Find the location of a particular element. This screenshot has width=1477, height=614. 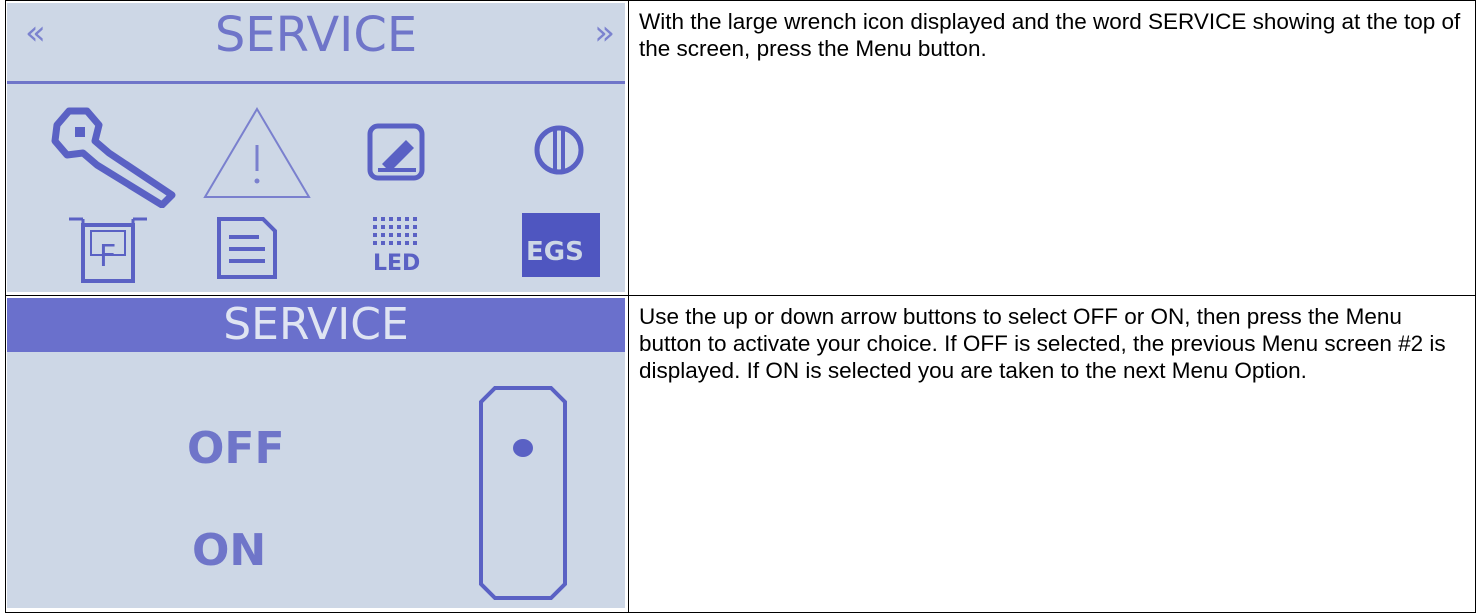

egs-label: EGS is located at coordinates (555, 252).